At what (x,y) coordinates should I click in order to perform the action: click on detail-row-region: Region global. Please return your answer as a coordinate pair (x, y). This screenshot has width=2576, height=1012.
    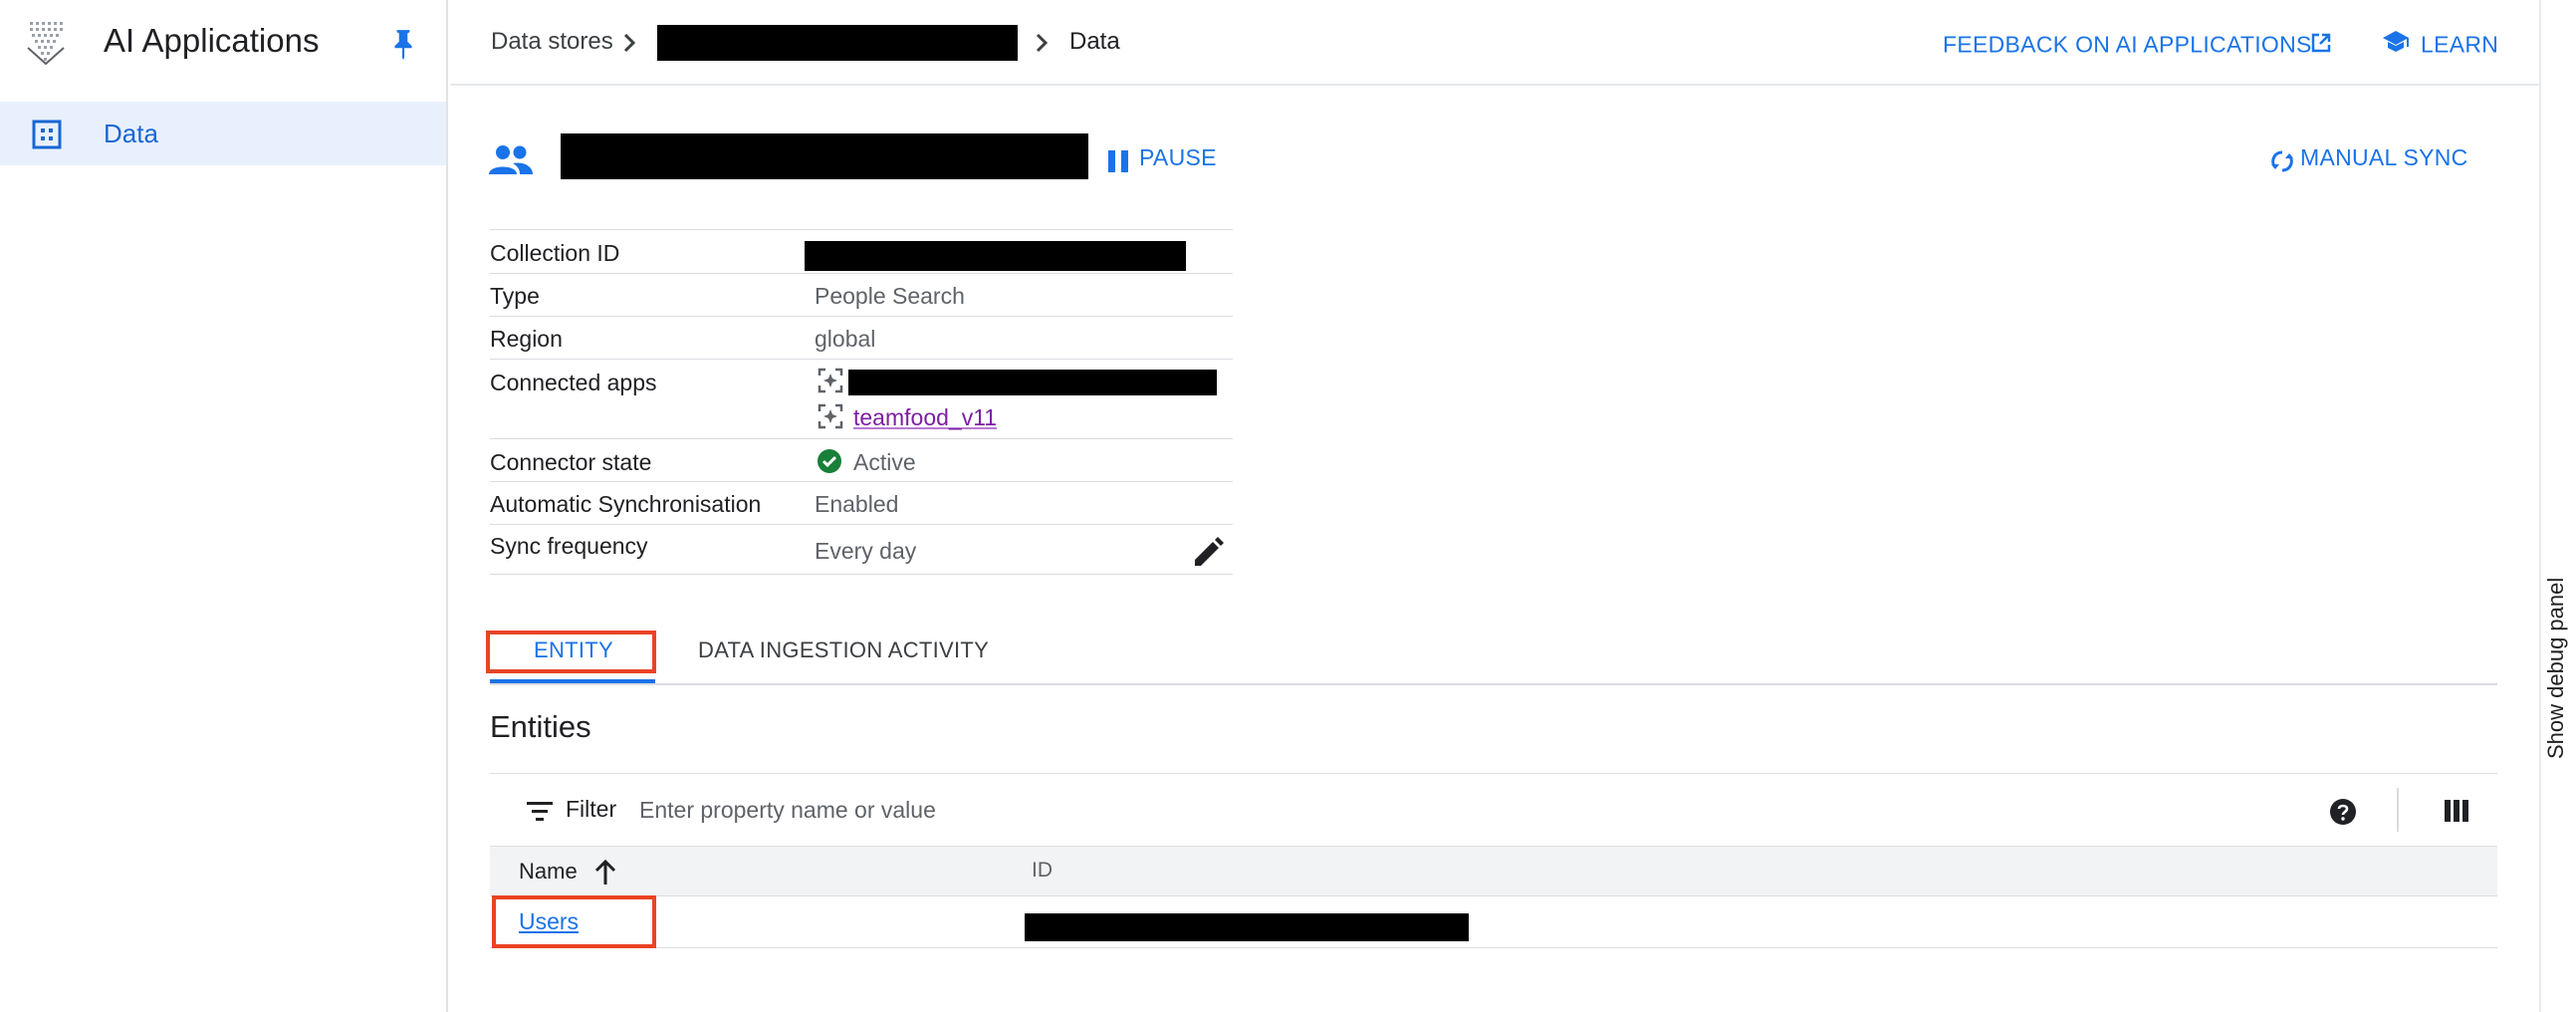
    Looking at the image, I should click on (861, 338).